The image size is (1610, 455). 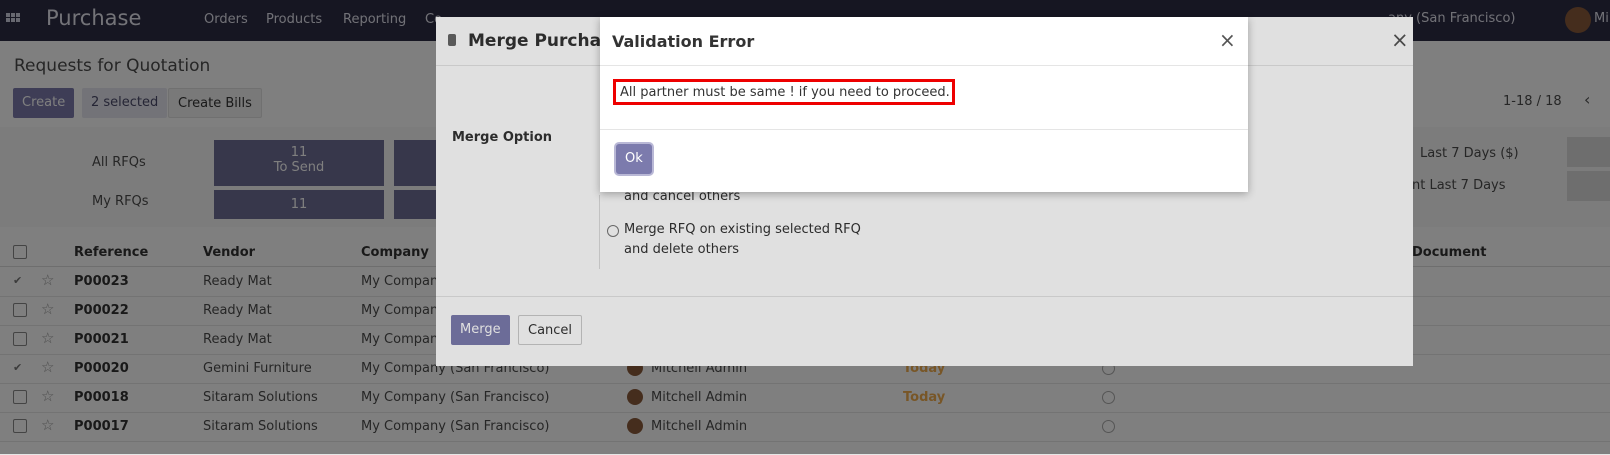 I want to click on ok-button: Ok, so click(x=634, y=159).